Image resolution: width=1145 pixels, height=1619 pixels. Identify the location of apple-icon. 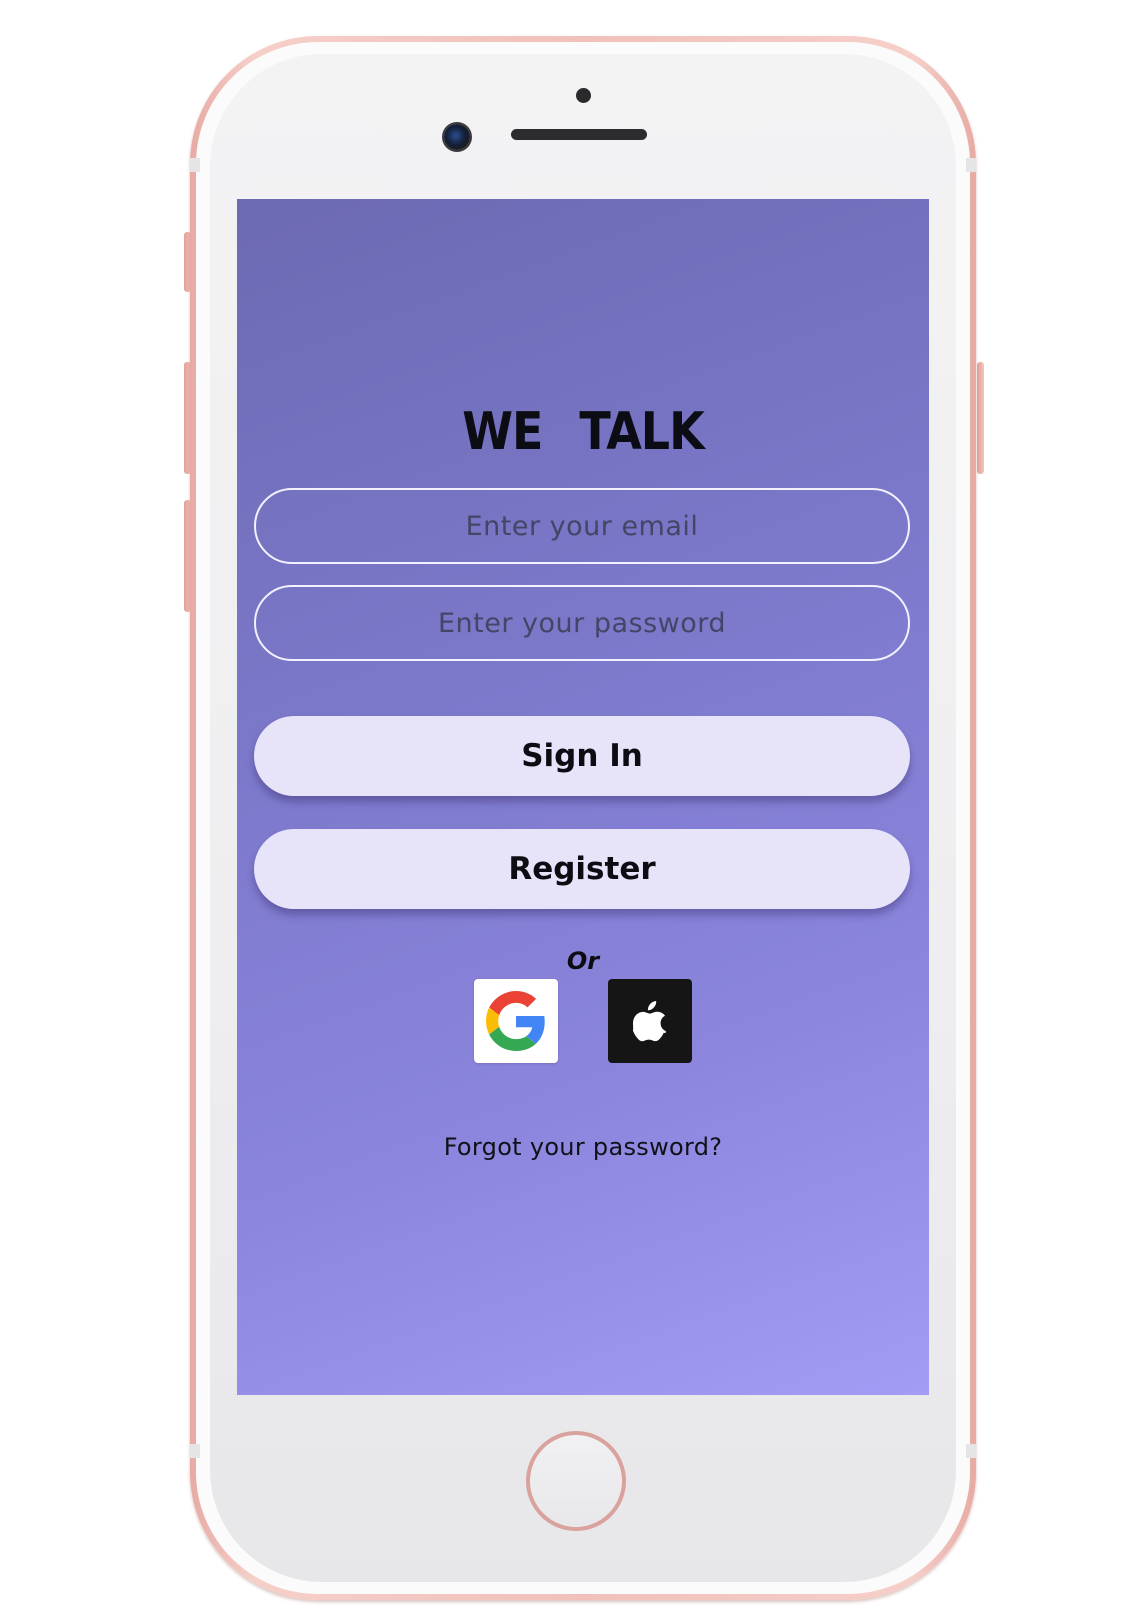
(649, 1021).